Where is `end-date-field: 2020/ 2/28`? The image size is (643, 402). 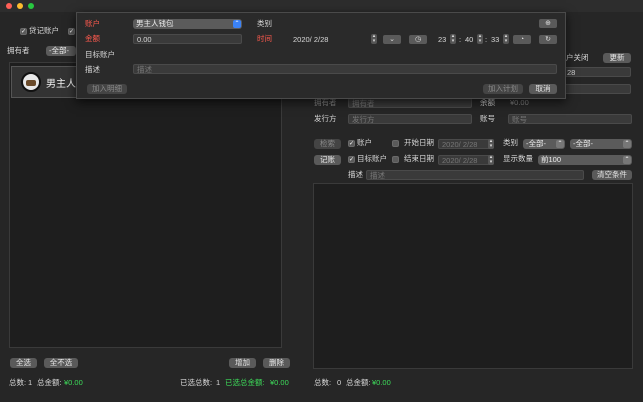 end-date-field: 2020/ 2/28 is located at coordinates (466, 160).